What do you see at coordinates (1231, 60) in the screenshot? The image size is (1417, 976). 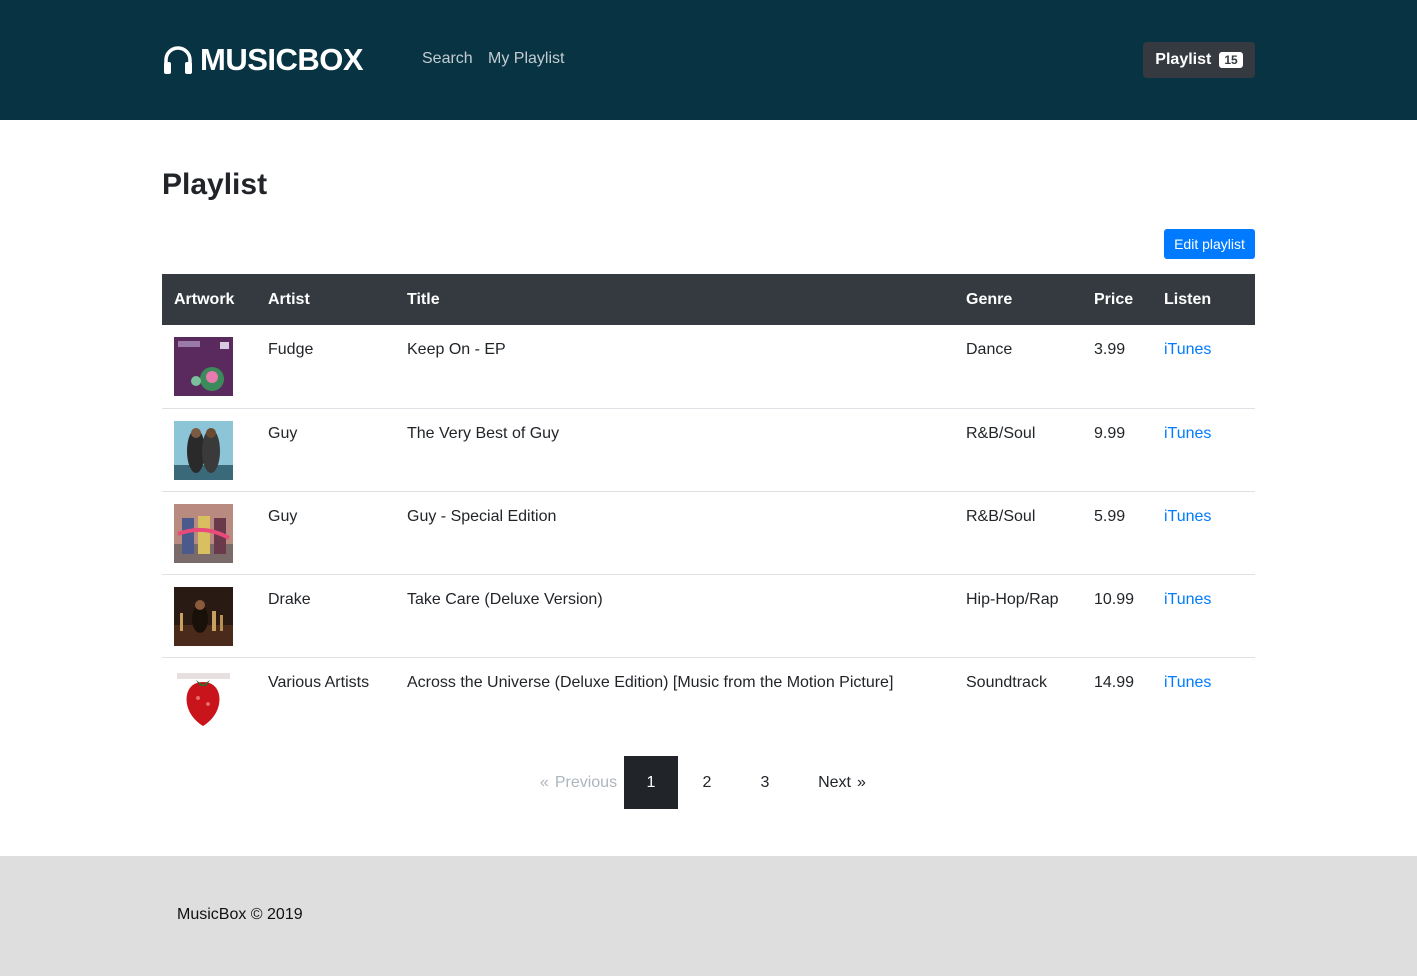 I see `playlist-count-badge: 15` at bounding box center [1231, 60].